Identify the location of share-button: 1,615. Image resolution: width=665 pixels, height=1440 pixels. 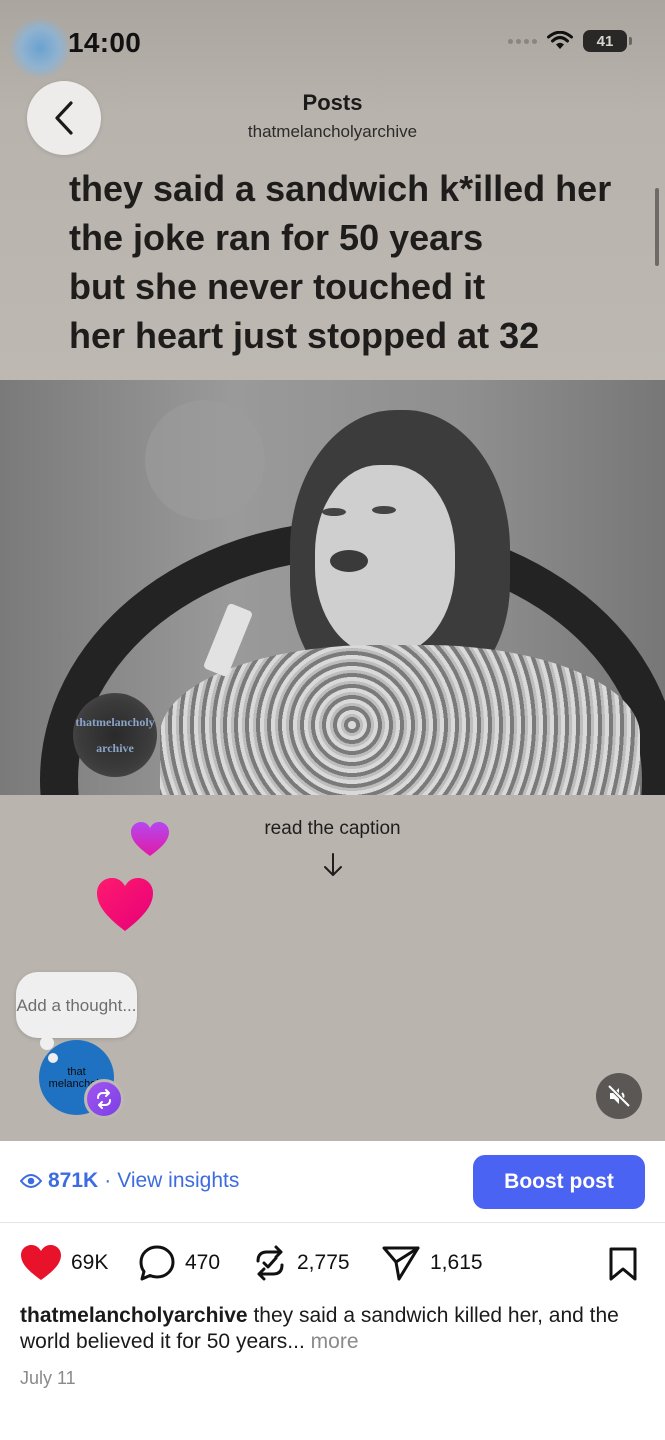
(432, 1263).